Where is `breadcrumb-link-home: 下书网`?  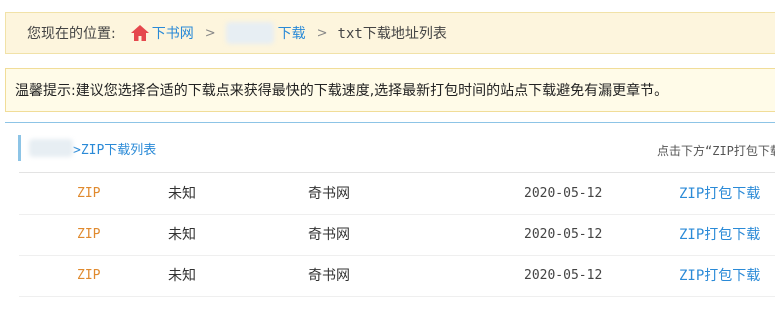
breadcrumb-link-home: 下书网 is located at coordinates (173, 33).